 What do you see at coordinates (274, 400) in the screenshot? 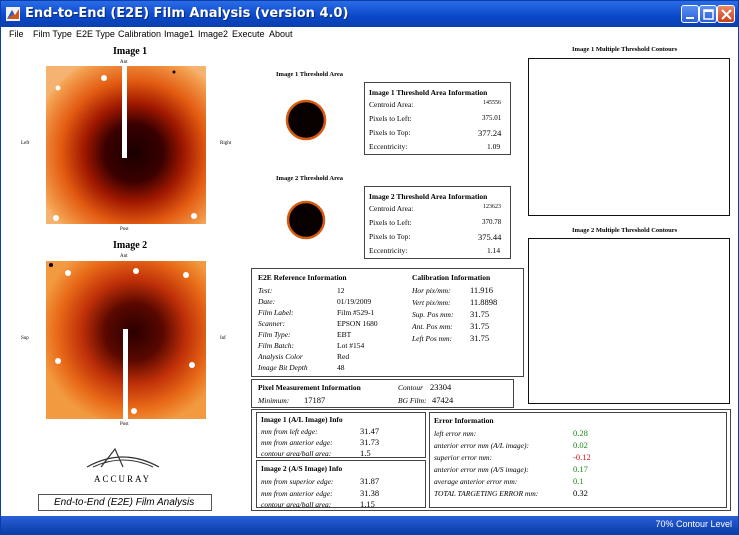
I see `pixel-minimum-label: Minimum:` at bounding box center [274, 400].